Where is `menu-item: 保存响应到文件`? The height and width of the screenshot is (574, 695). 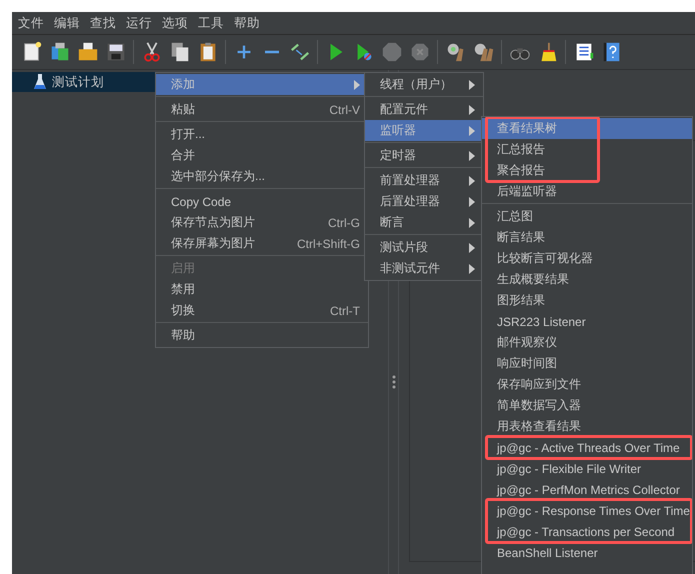
menu-item: 保存响应到文件 is located at coordinates (587, 384).